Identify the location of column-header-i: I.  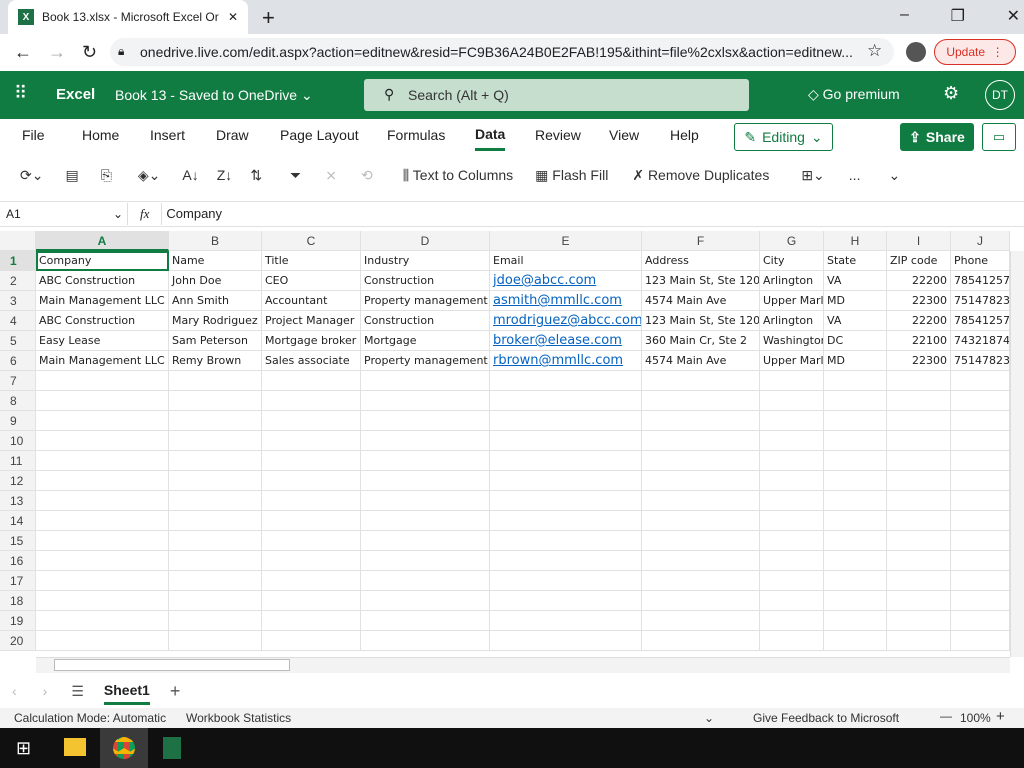
(919, 241).